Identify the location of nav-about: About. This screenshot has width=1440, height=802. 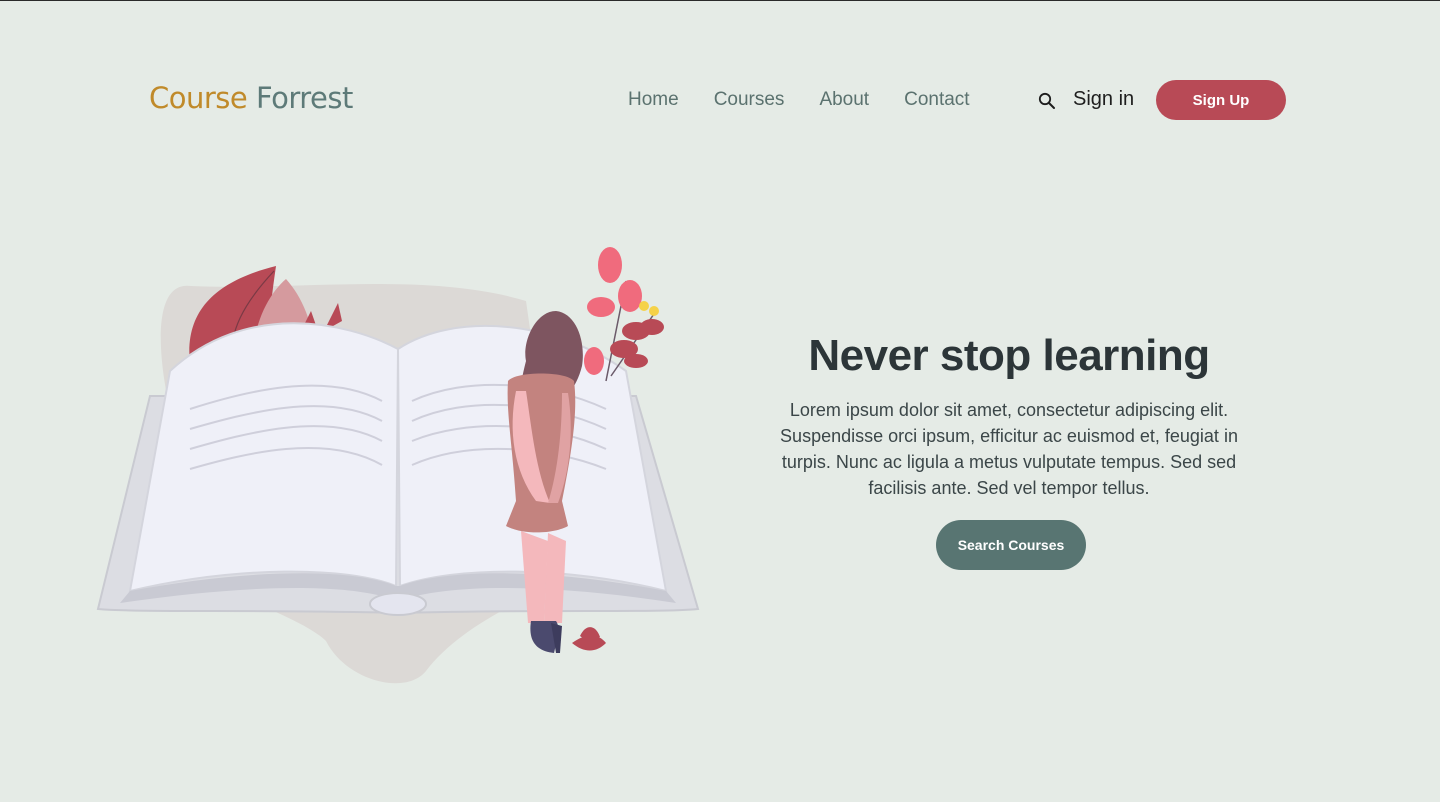
(844, 100).